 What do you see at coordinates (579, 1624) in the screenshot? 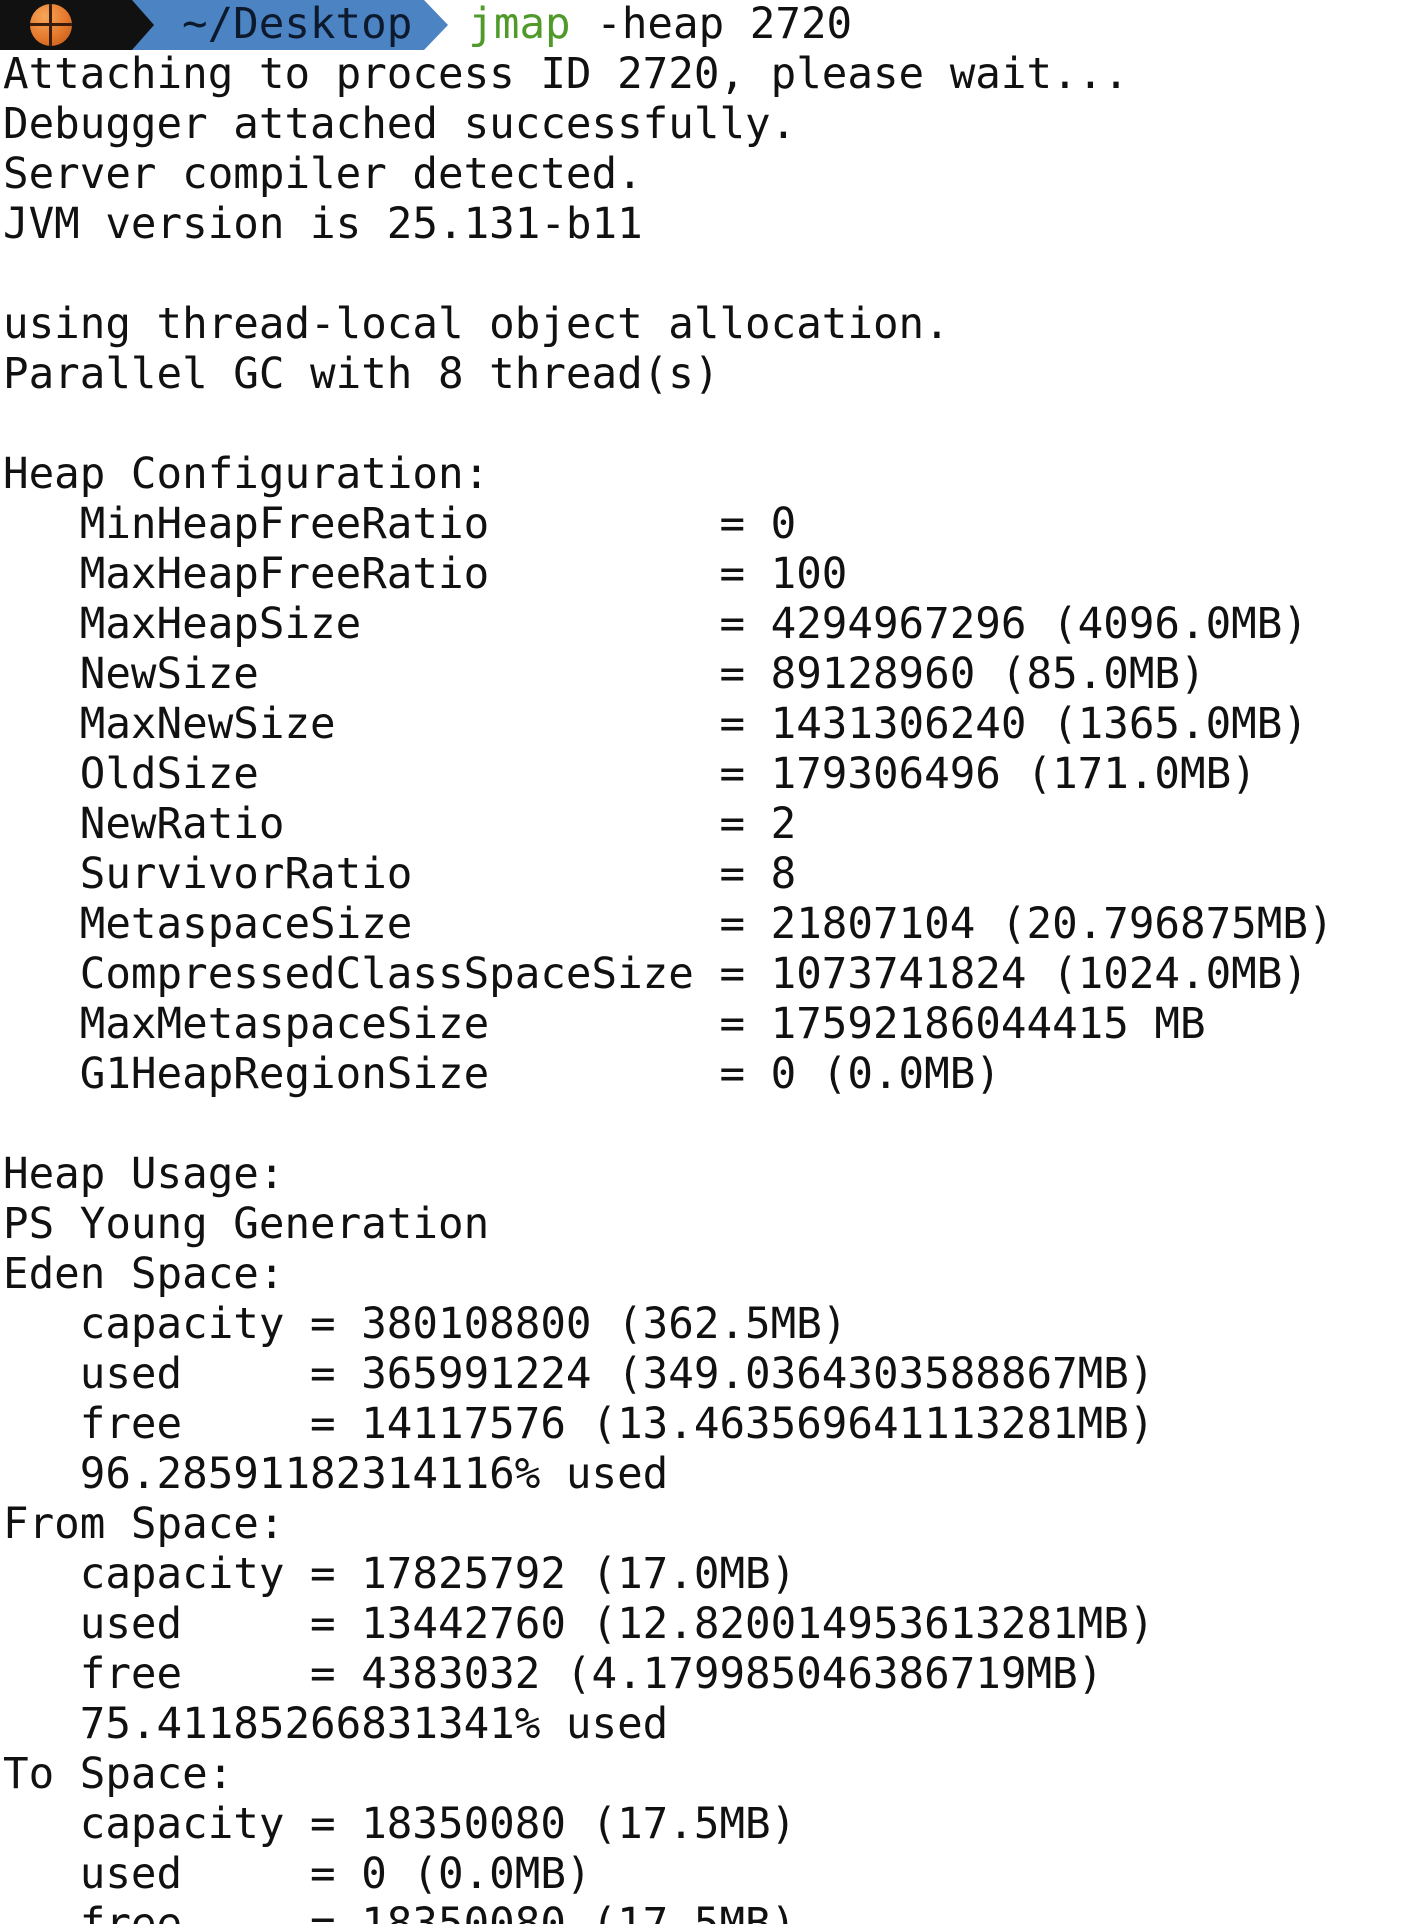
I see `output-line: used = 13442760 (12.820014953613281MB)` at bounding box center [579, 1624].